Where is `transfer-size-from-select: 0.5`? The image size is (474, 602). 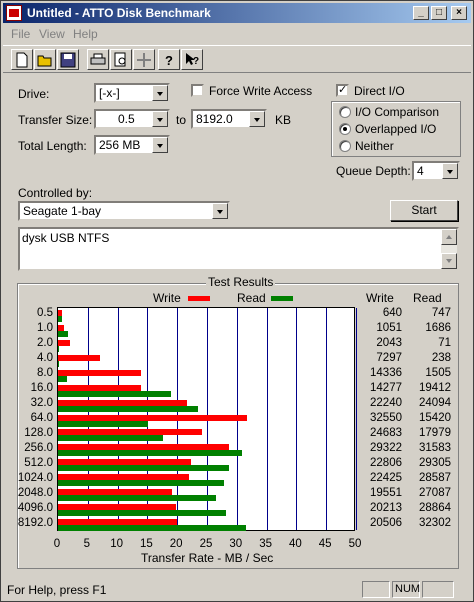
transfer-size-from-select: 0.5 is located at coordinates (132, 119).